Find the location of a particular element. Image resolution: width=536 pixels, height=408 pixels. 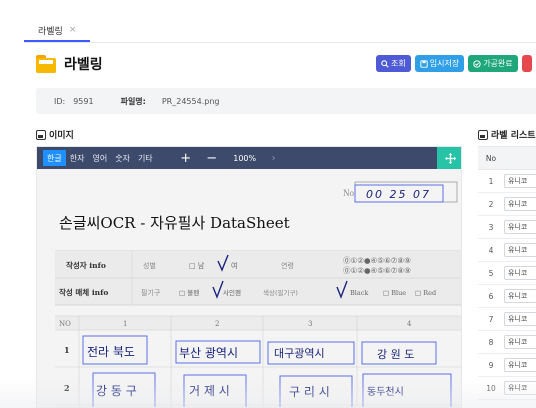

tool-label: 필기구 is located at coordinates (151, 292).